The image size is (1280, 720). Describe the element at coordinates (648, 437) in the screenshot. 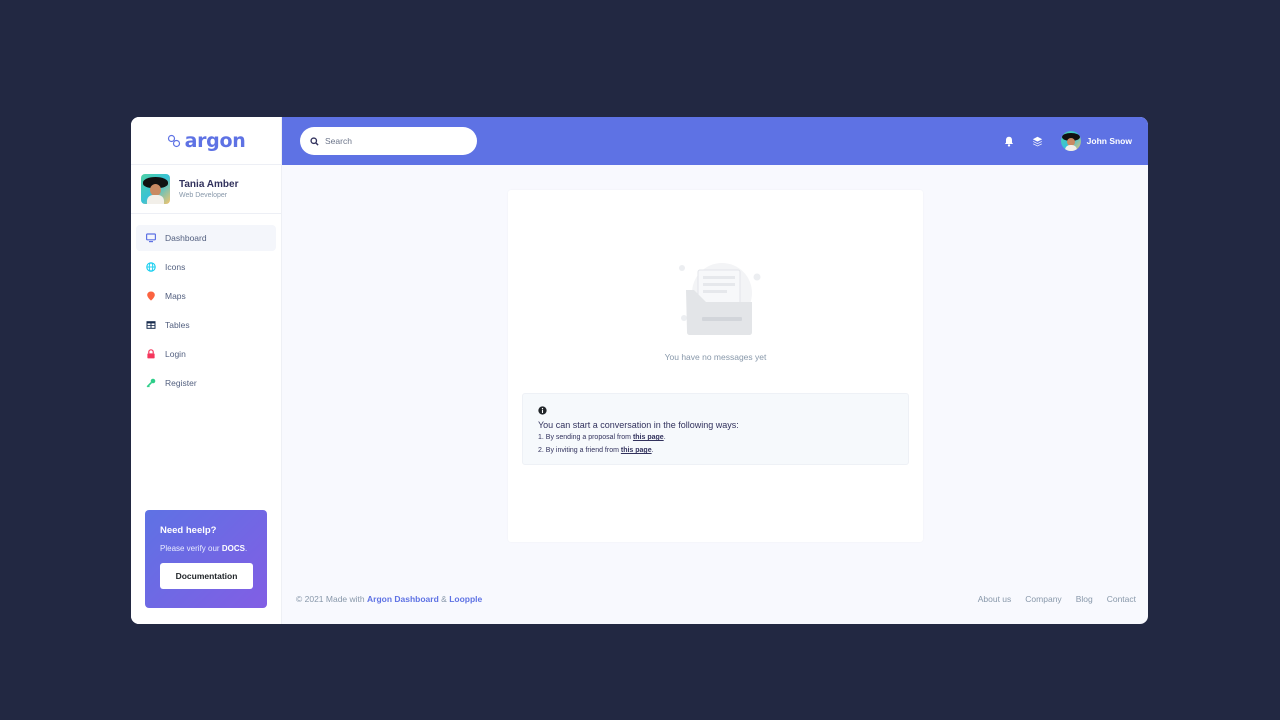

I see `proposal-page-link: this page` at that location.